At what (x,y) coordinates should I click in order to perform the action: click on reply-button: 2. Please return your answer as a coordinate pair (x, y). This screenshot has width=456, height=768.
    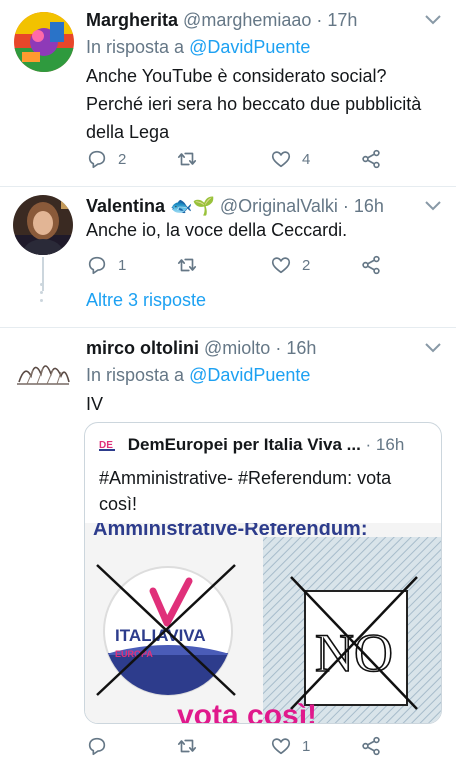
    Looking at the image, I should click on (106, 159).